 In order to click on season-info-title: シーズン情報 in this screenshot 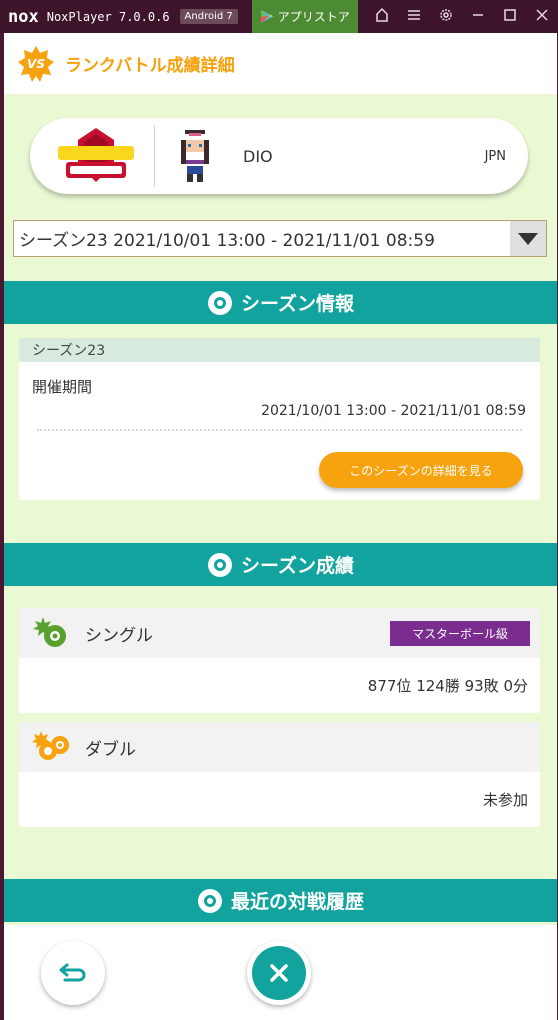, I will do `click(297, 304)`.